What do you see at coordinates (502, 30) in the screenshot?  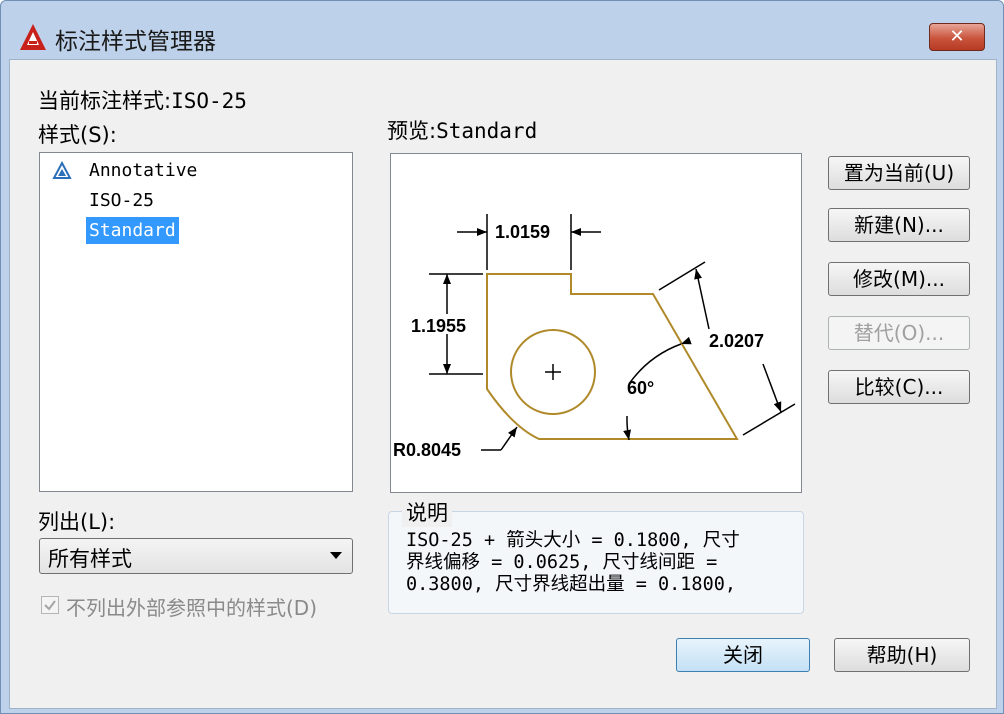 I see `title-bar: 标注样式管理器 ✕` at bounding box center [502, 30].